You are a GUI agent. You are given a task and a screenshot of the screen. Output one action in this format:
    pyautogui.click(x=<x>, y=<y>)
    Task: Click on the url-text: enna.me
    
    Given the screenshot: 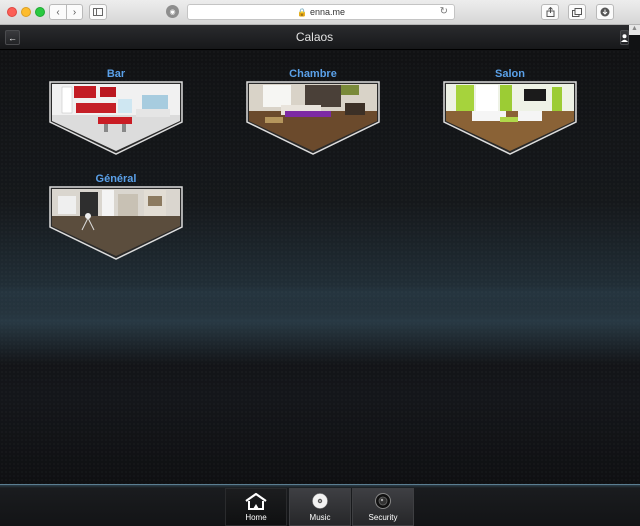 What is the action you would take?
    pyautogui.click(x=327, y=12)
    